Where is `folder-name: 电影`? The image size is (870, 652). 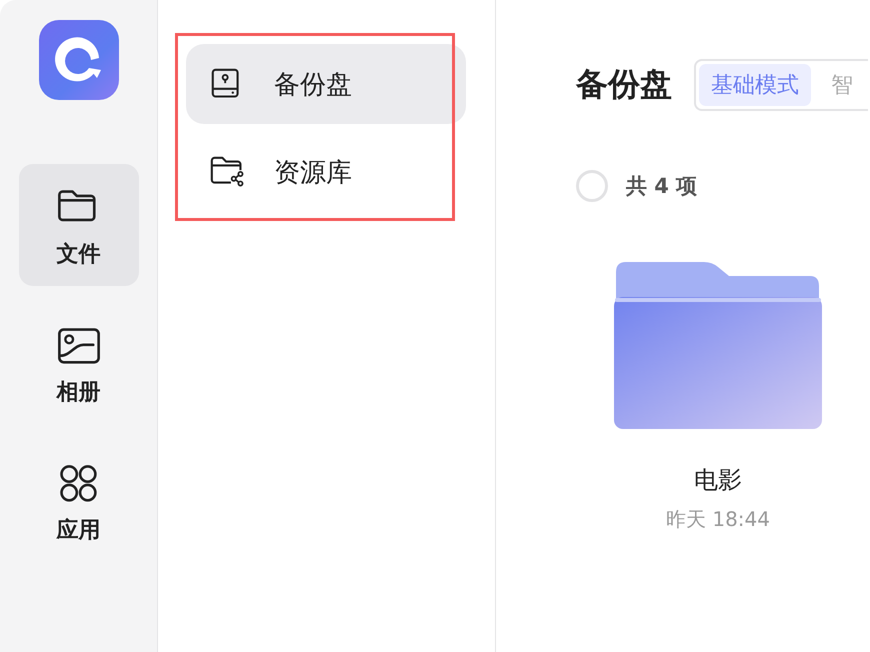
folder-name: 电影 is located at coordinates (718, 480).